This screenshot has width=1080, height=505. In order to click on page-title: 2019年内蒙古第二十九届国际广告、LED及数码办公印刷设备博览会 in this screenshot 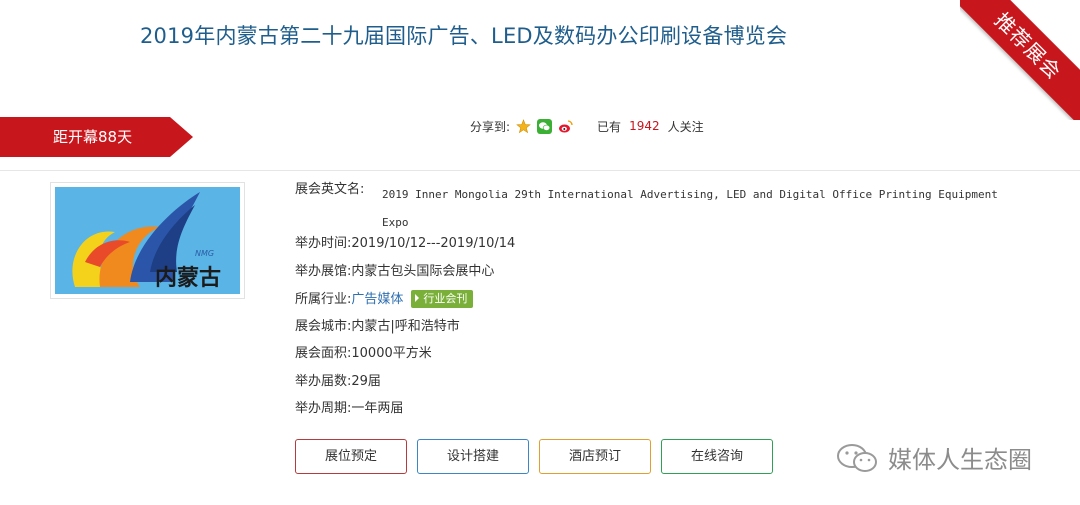, I will do `click(464, 36)`.